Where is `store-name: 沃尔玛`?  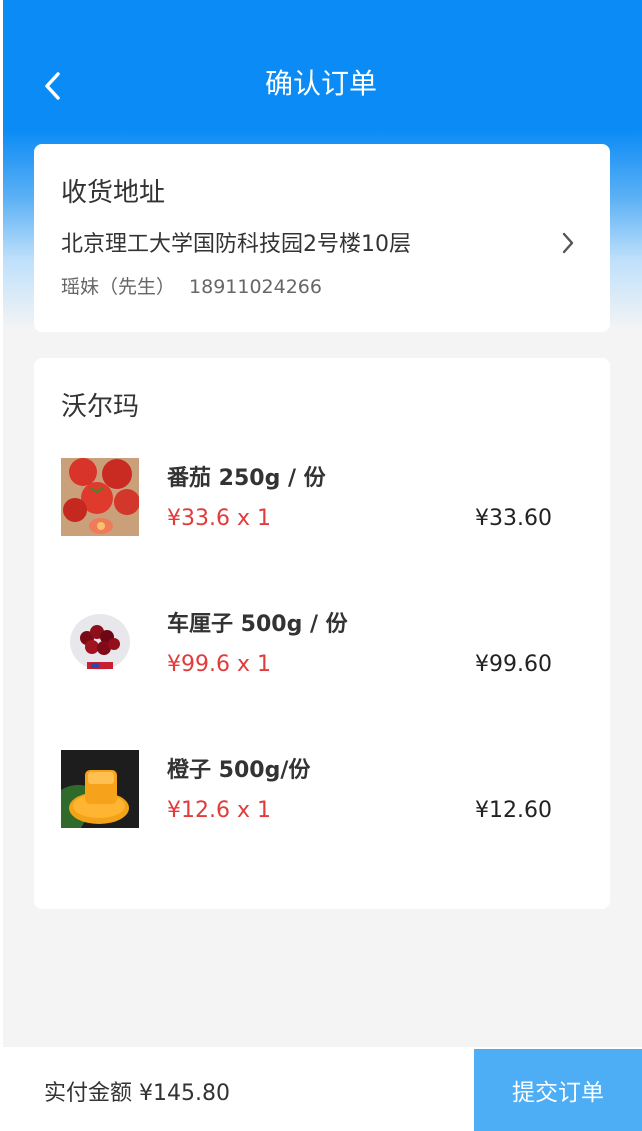 store-name: 沃尔玛 is located at coordinates (100, 407).